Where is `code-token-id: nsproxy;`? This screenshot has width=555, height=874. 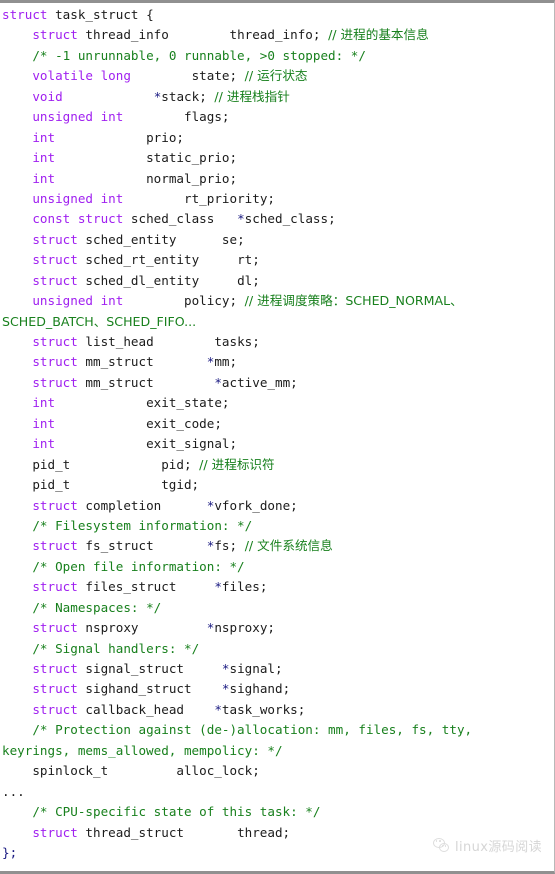 code-token-id: nsproxy; is located at coordinates (245, 628).